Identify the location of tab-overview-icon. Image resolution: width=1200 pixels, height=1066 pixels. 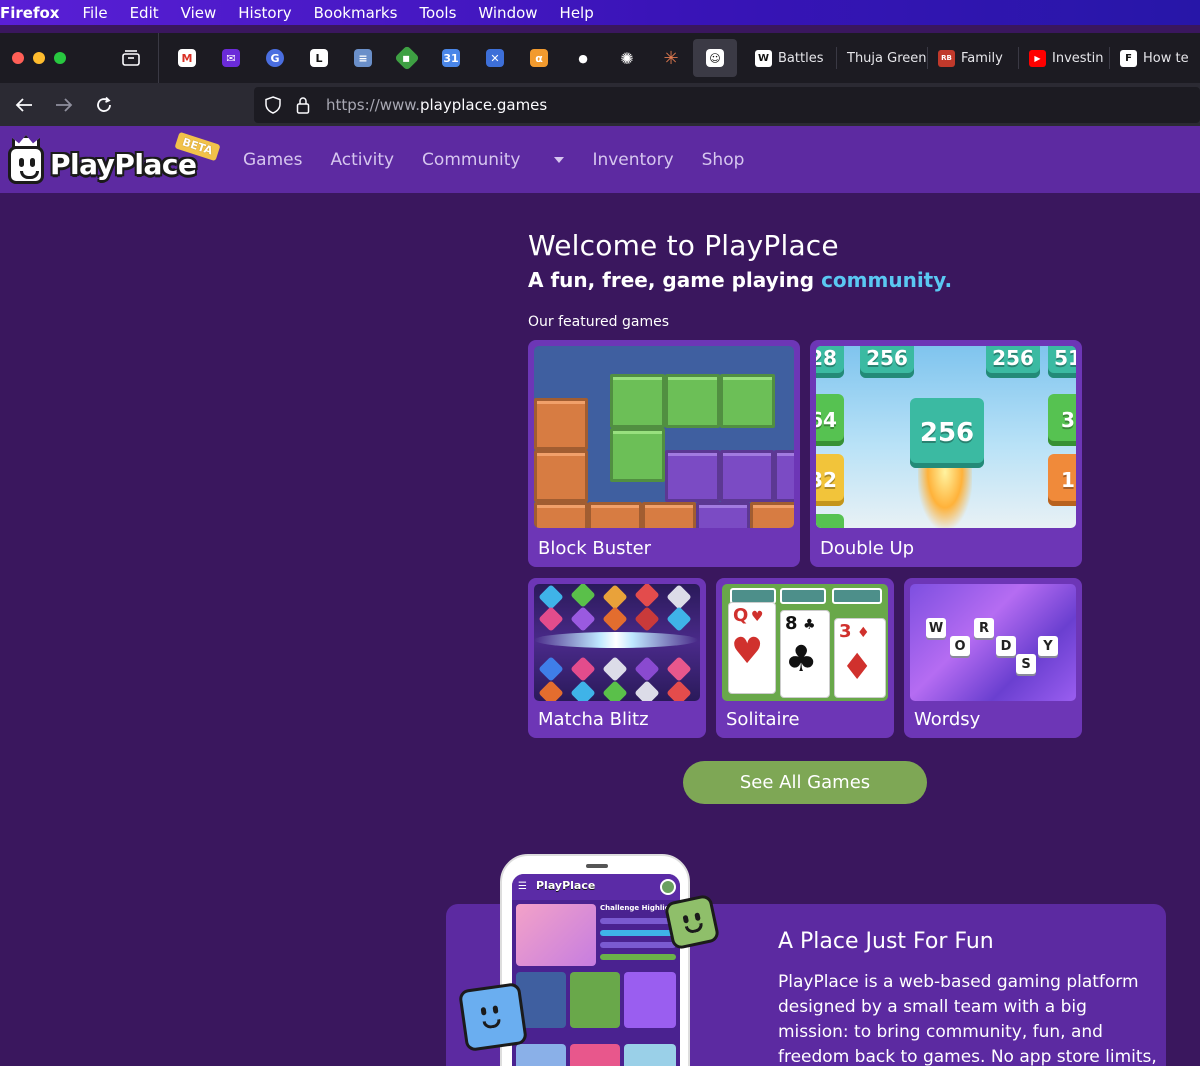
(131, 58).